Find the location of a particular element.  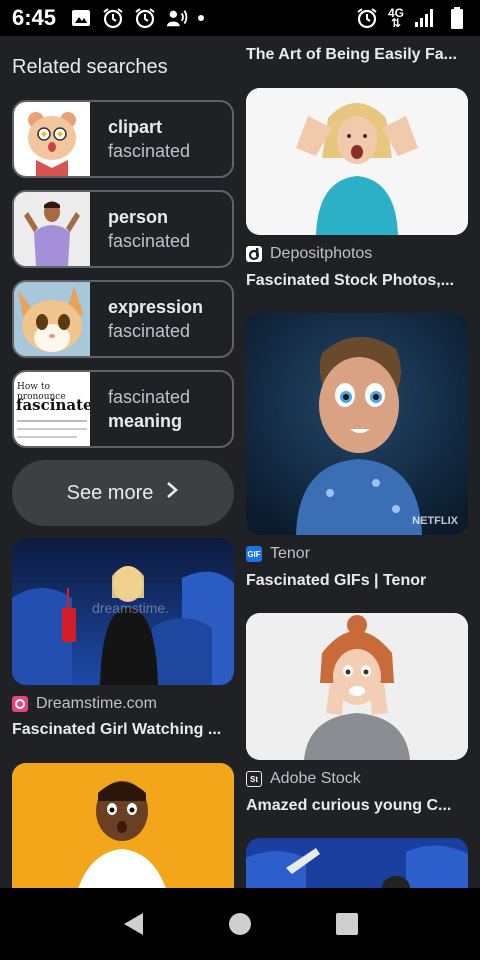

chevron-right-icon is located at coordinates (172, 493).